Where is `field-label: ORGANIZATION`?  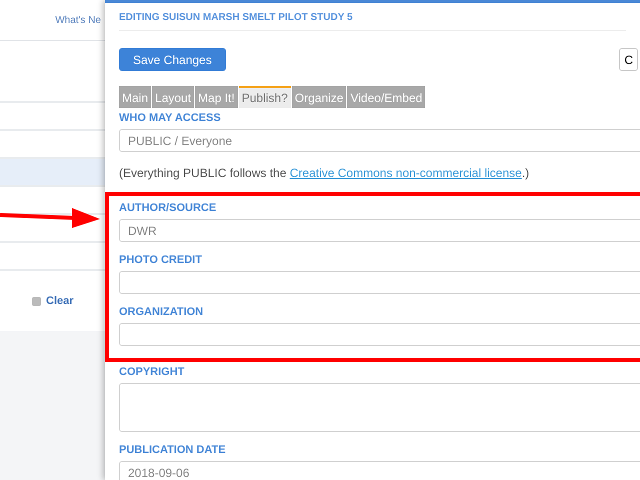
field-label: ORGANIZATION is located at coordinates (161, 312).